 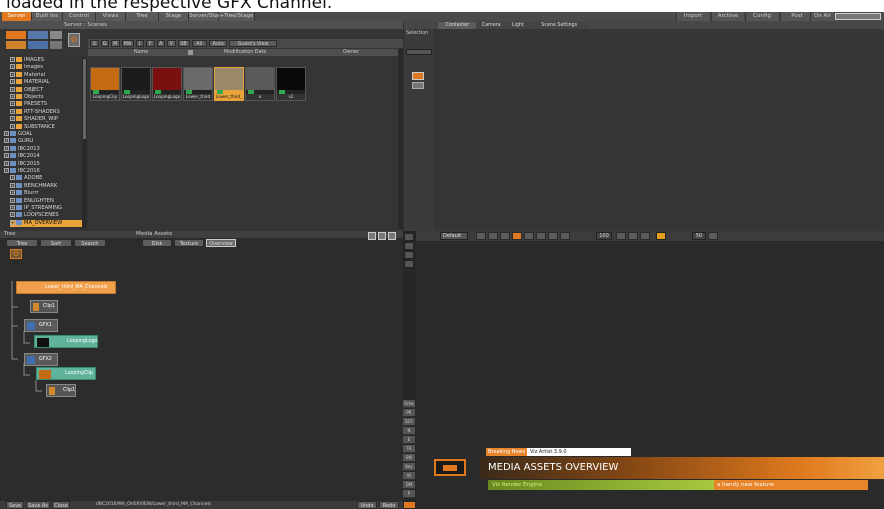 What do you see at coordinates (183, 43) in the screenshot?
I see `filter-tab-8: SB` at bounding box center [183, 43].